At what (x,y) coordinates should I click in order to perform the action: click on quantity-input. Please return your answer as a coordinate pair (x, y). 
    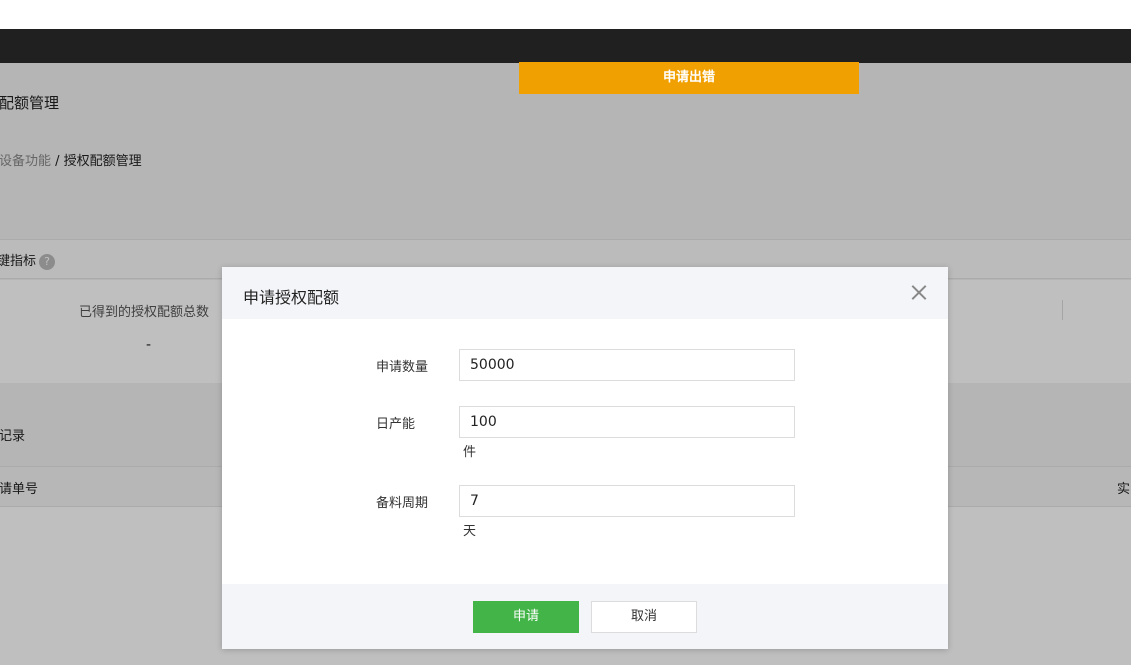
    Looking at the image, I should click on (627, 365).